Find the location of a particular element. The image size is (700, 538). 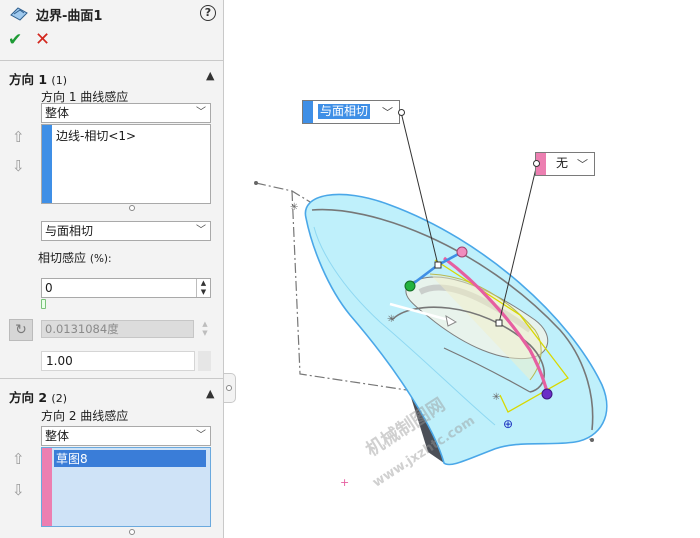

direction1-tangency-select: 与面相切 ﹀ is located at coordinates (126, 231).